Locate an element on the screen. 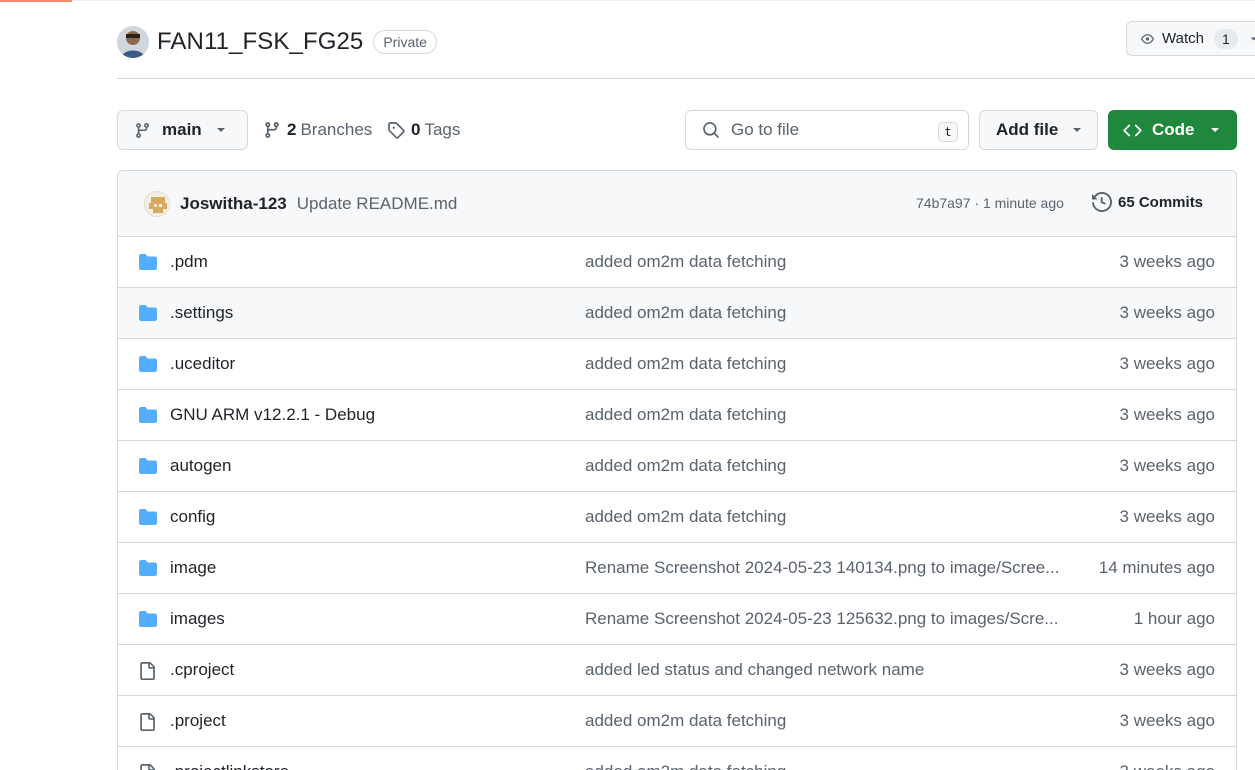 Image resolution: width=1255 pixels, height=770 pixels. file-name-link: .uceditor is located at coordinates (202, 364).